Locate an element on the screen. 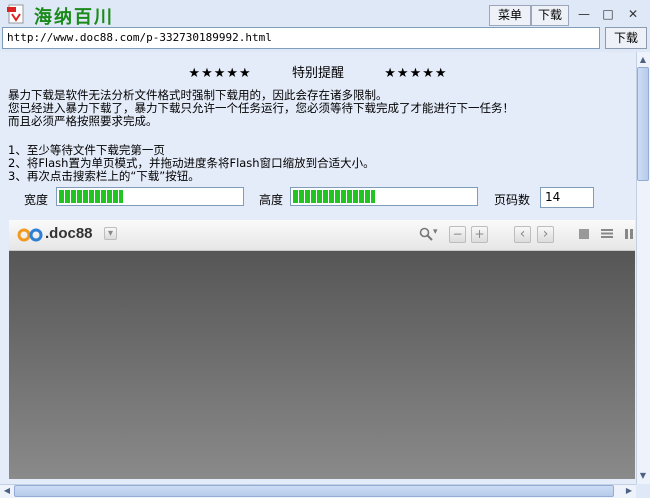 The image size is (650, 498). notice-heading-row: ★★★★★ 特别提醒 ★★★★★ is located at coordinates (318, 71).